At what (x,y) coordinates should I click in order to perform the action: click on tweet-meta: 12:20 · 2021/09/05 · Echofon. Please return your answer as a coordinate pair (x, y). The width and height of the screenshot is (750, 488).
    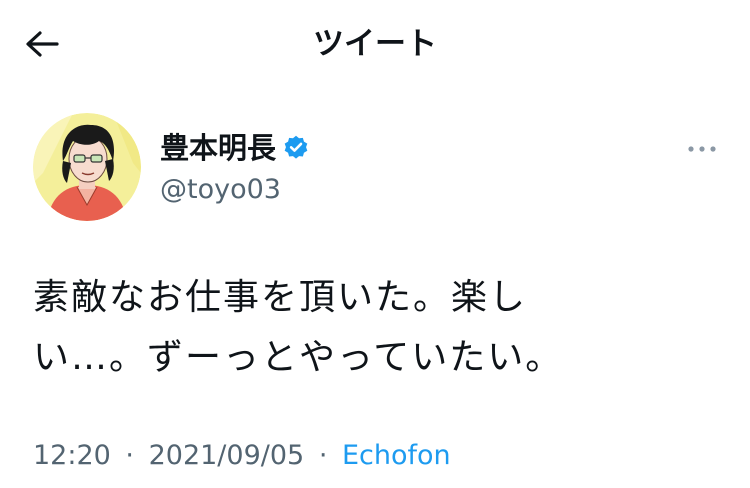
    Looking at the image, I should click on (242, 456).